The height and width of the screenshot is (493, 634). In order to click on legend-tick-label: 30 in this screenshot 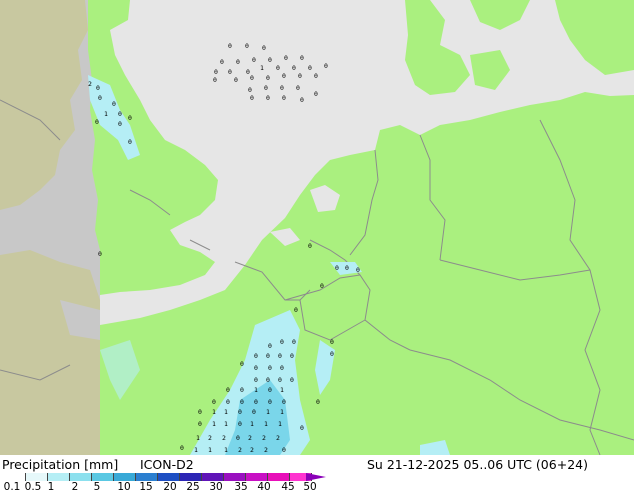, I will do `click(216, 487)`.